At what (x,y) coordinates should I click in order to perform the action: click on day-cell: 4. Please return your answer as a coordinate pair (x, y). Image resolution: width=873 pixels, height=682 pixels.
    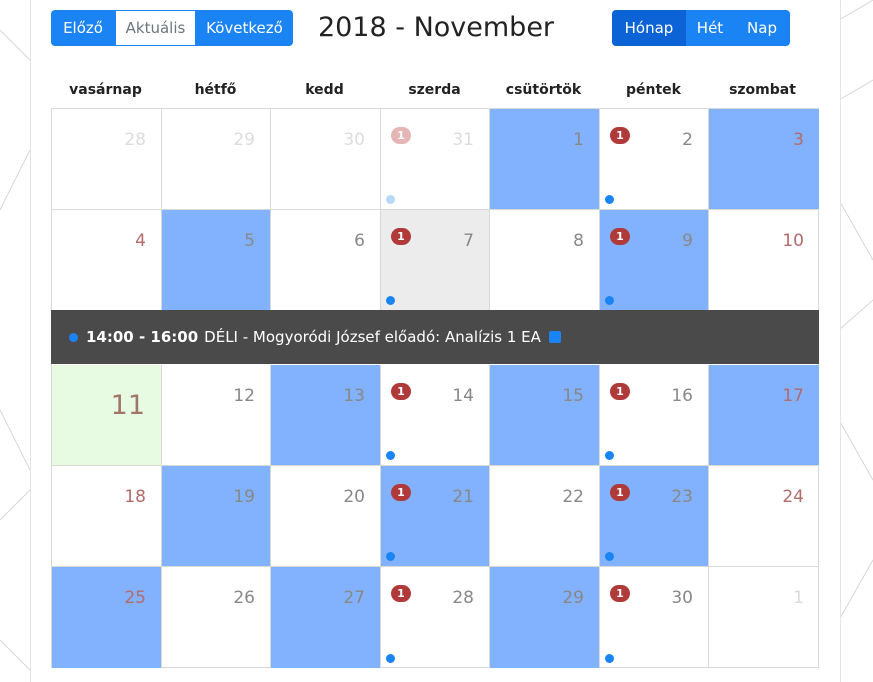
    Looking at the image, I should click on (107, 260).